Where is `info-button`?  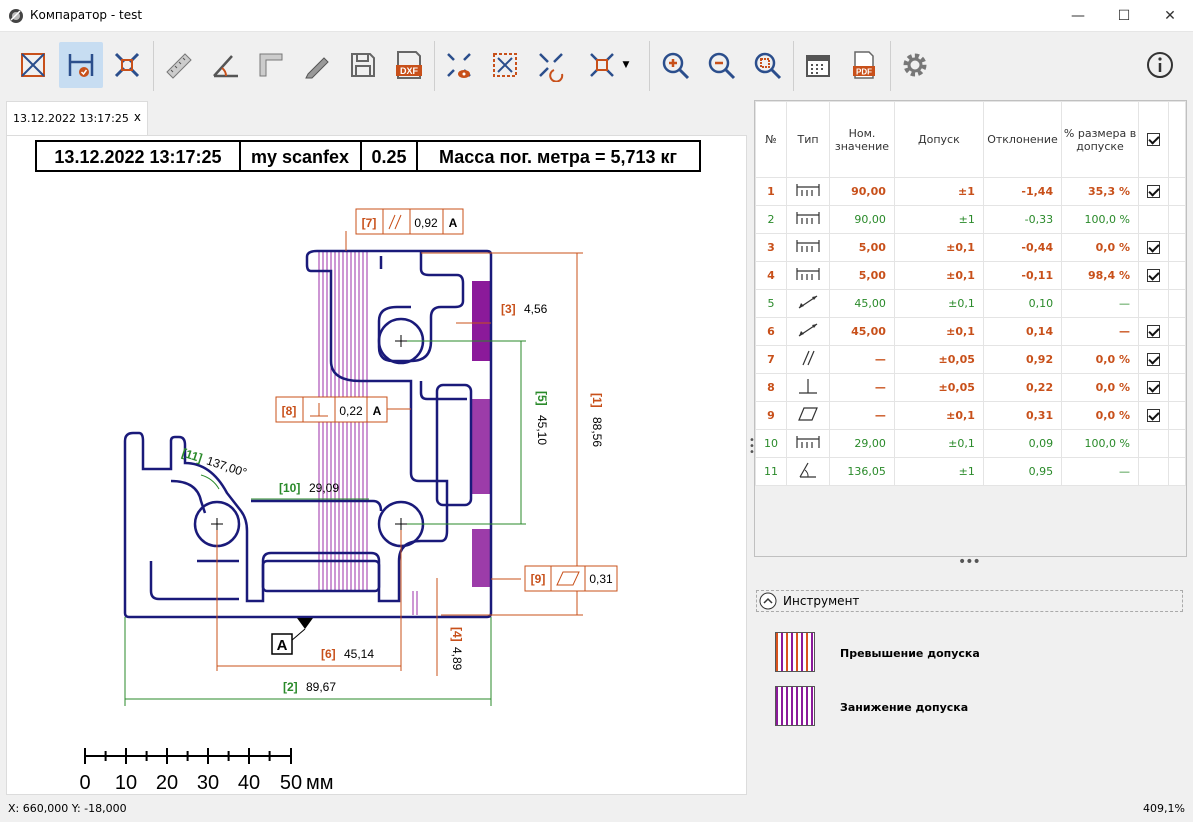 info-button is located at coordinates (1160, 65).